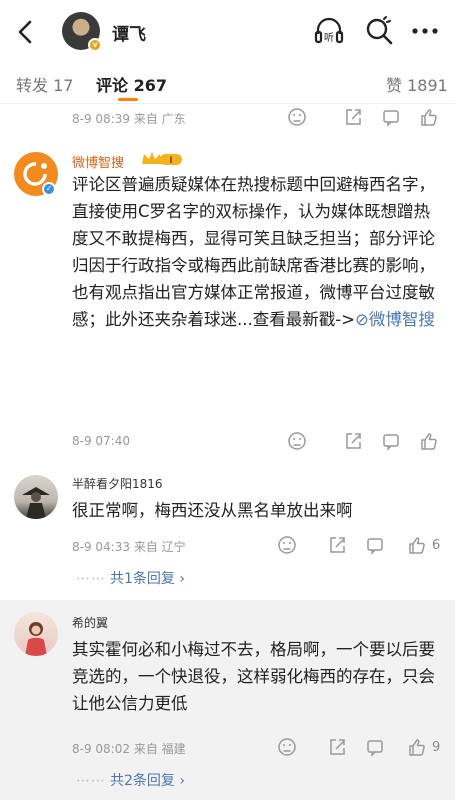 The height and width of the screenshot is (800, 455). Describe the element at coordinates (159, 547) in the screenshot. I see `comment-location: 来自 辽宁` at that location.